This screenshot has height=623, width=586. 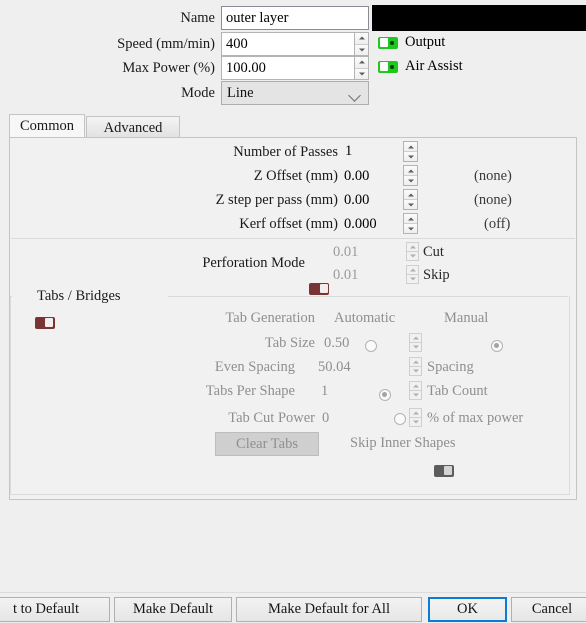 What do you see at coordinates (415, 362) in the screenshot?
I see `even-spacing-step-up` at bounding box center [415, 362].